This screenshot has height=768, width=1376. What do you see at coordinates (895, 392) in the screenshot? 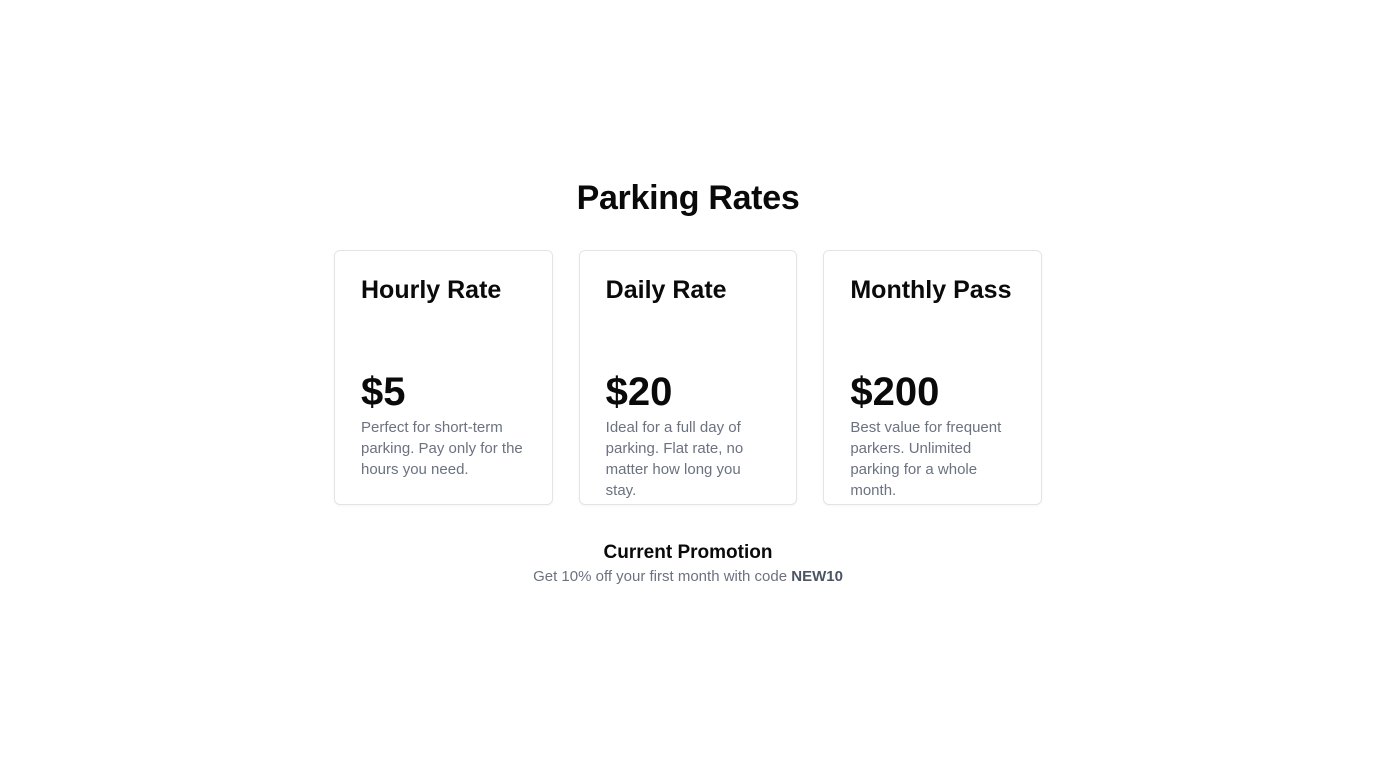
I see `card-price: $200` at bounding box center [895, 392].